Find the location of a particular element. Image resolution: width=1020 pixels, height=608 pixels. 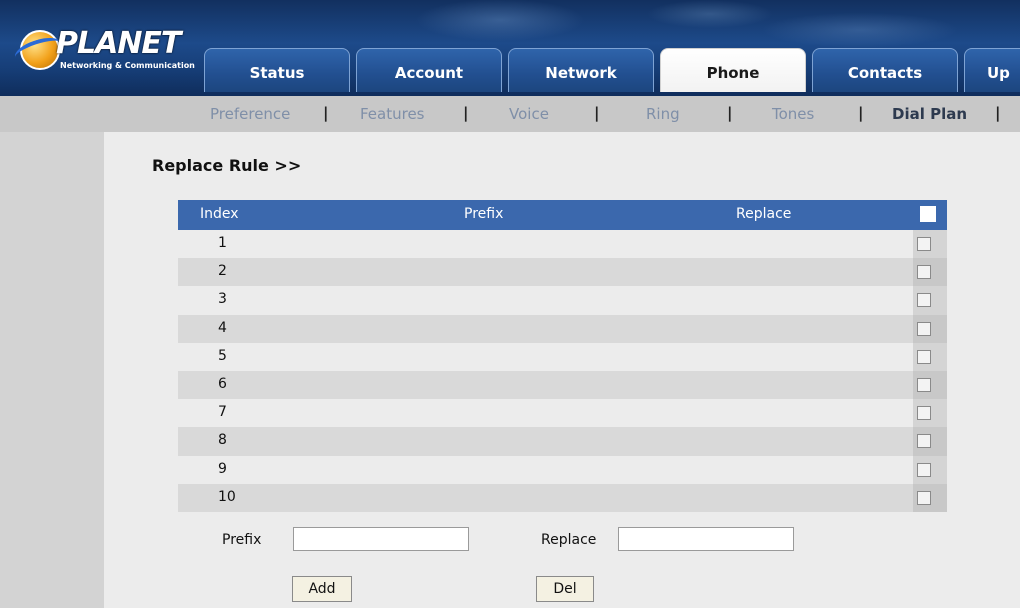

column-header-replace: Replace is located at coordinates (764, 214).